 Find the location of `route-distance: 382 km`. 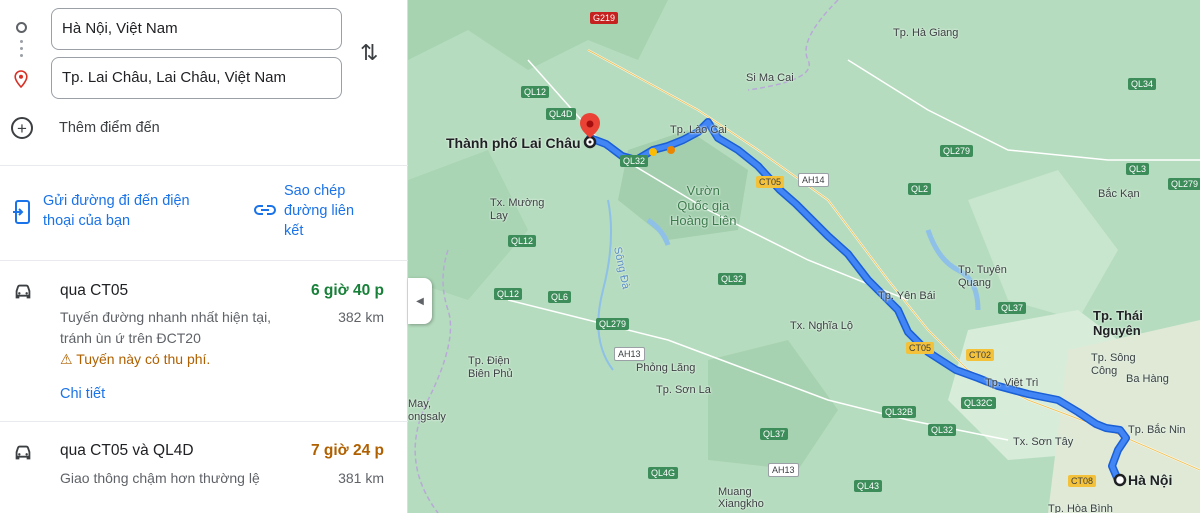

route-distance: 382 km is located at coordinates (361, 317).